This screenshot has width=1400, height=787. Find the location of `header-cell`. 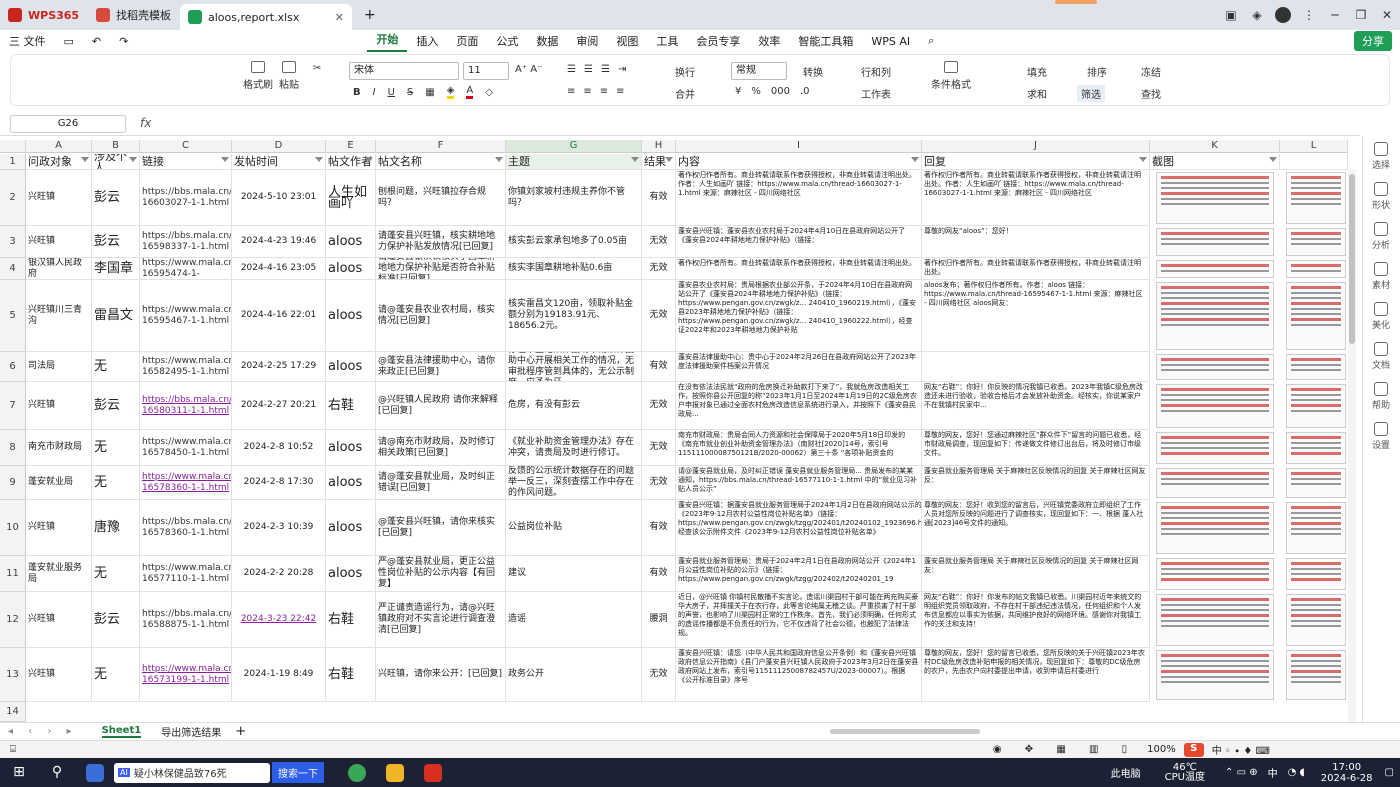

header-cell is located at coordinates (1314, 162).